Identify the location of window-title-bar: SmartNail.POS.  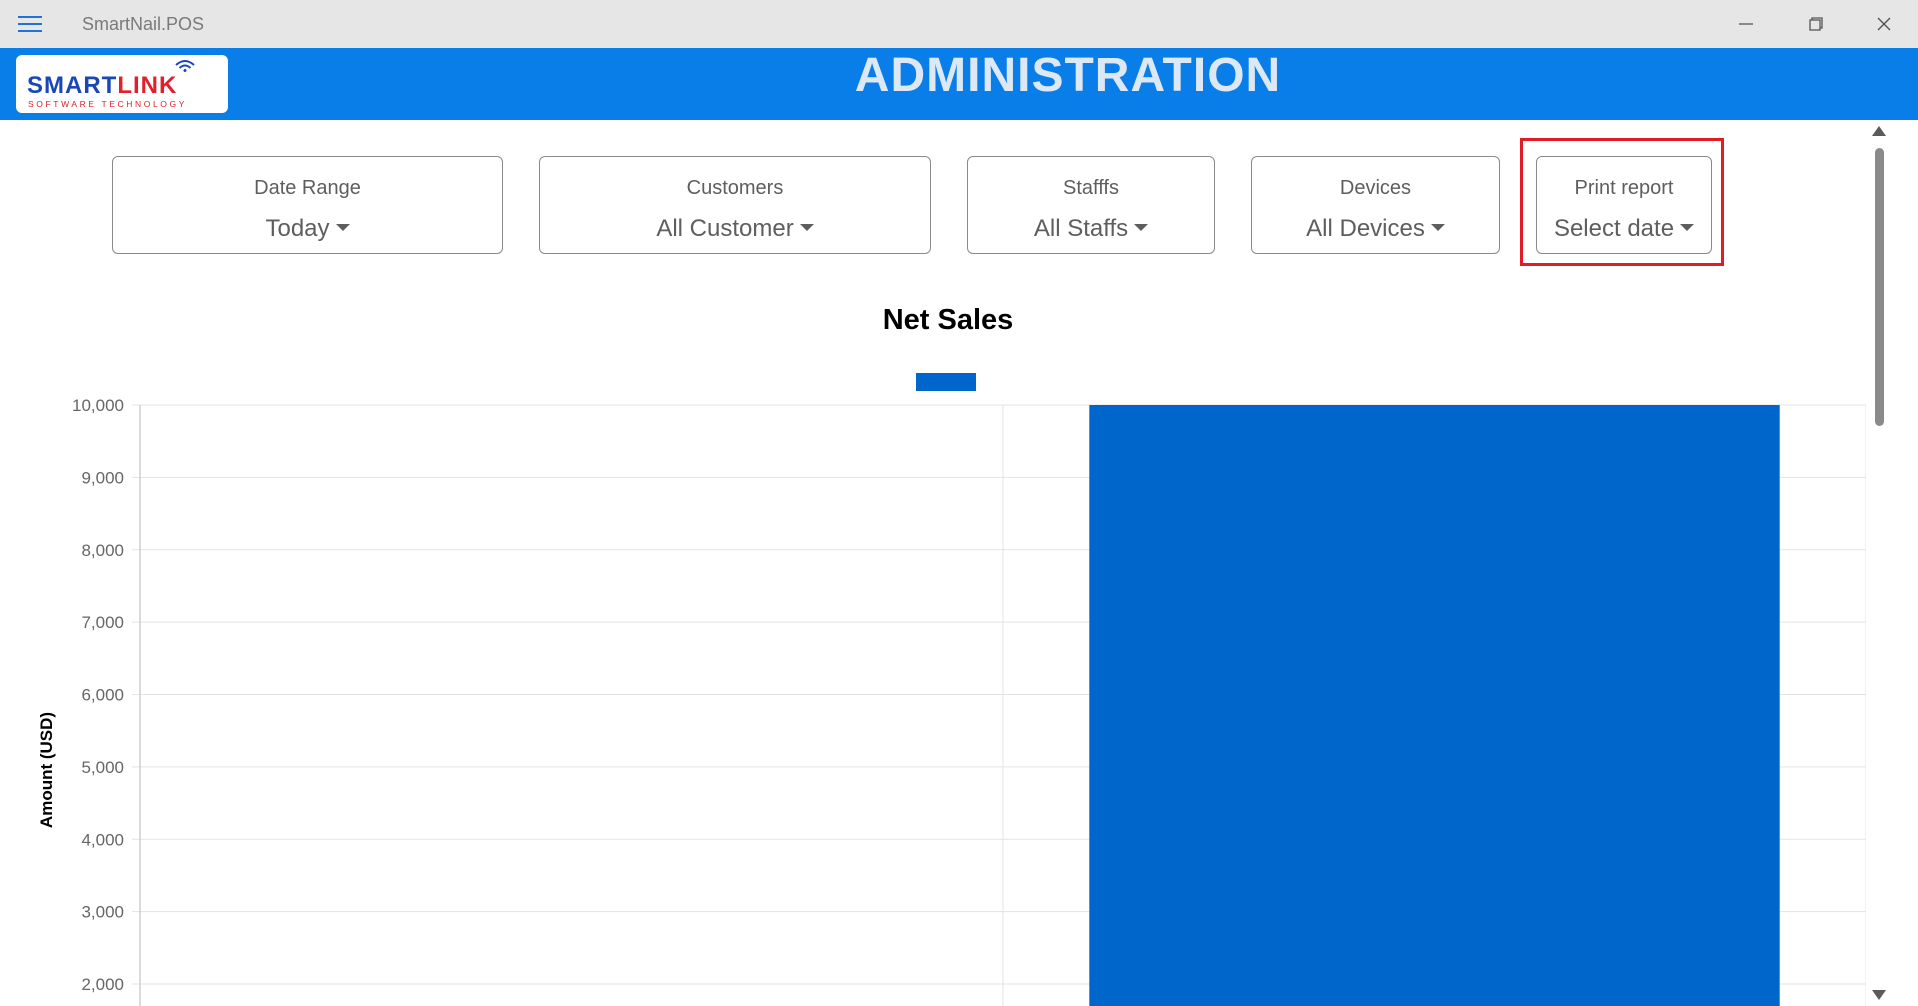
(959, 24).